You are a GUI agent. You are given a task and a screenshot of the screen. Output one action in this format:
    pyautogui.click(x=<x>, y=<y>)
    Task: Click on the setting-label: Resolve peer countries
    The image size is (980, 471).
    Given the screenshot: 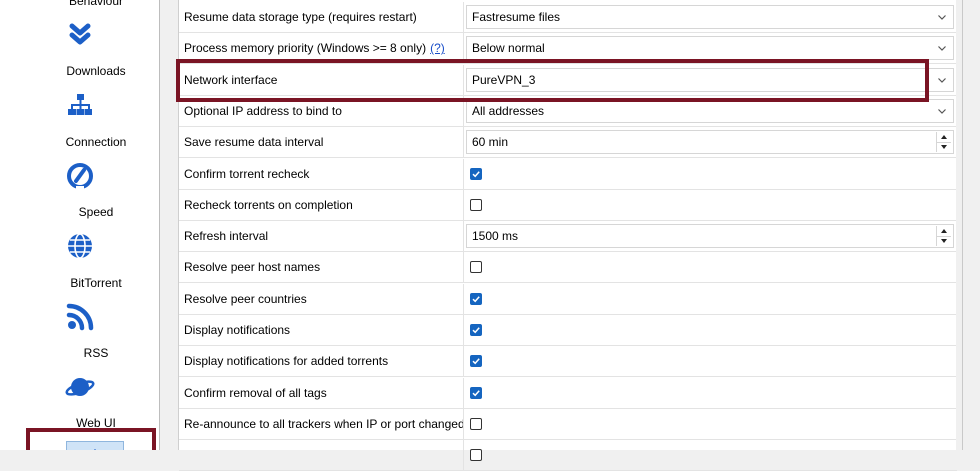 What is the action you would take?
    pyautogui.click(x=245, y=299)
    